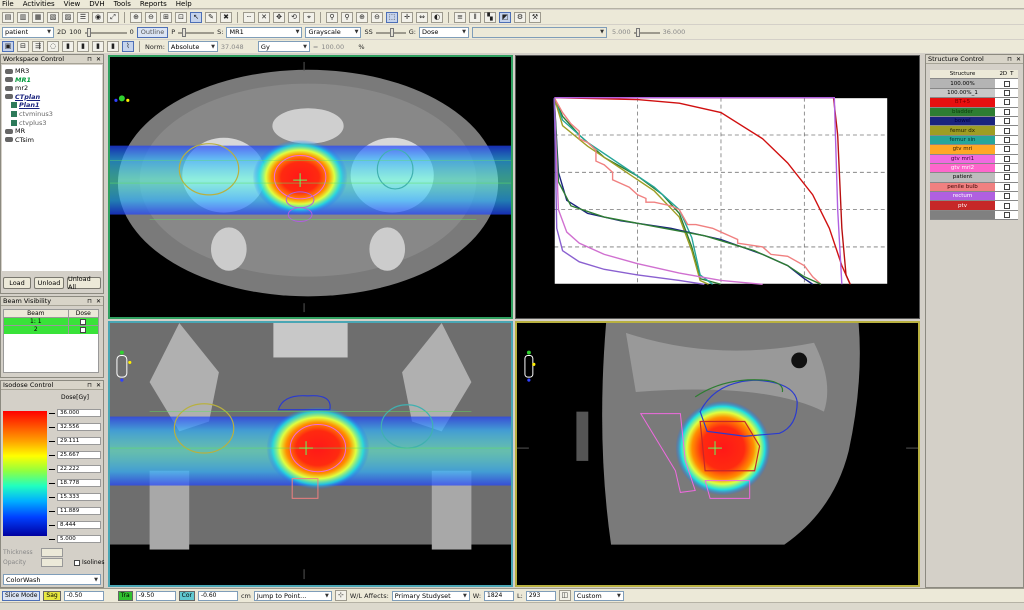 This screenshot has height=610, width=1024. Describe the element at coordinates (53, 46) in the screenshot. I see `contour-icon: ◌` at that location.